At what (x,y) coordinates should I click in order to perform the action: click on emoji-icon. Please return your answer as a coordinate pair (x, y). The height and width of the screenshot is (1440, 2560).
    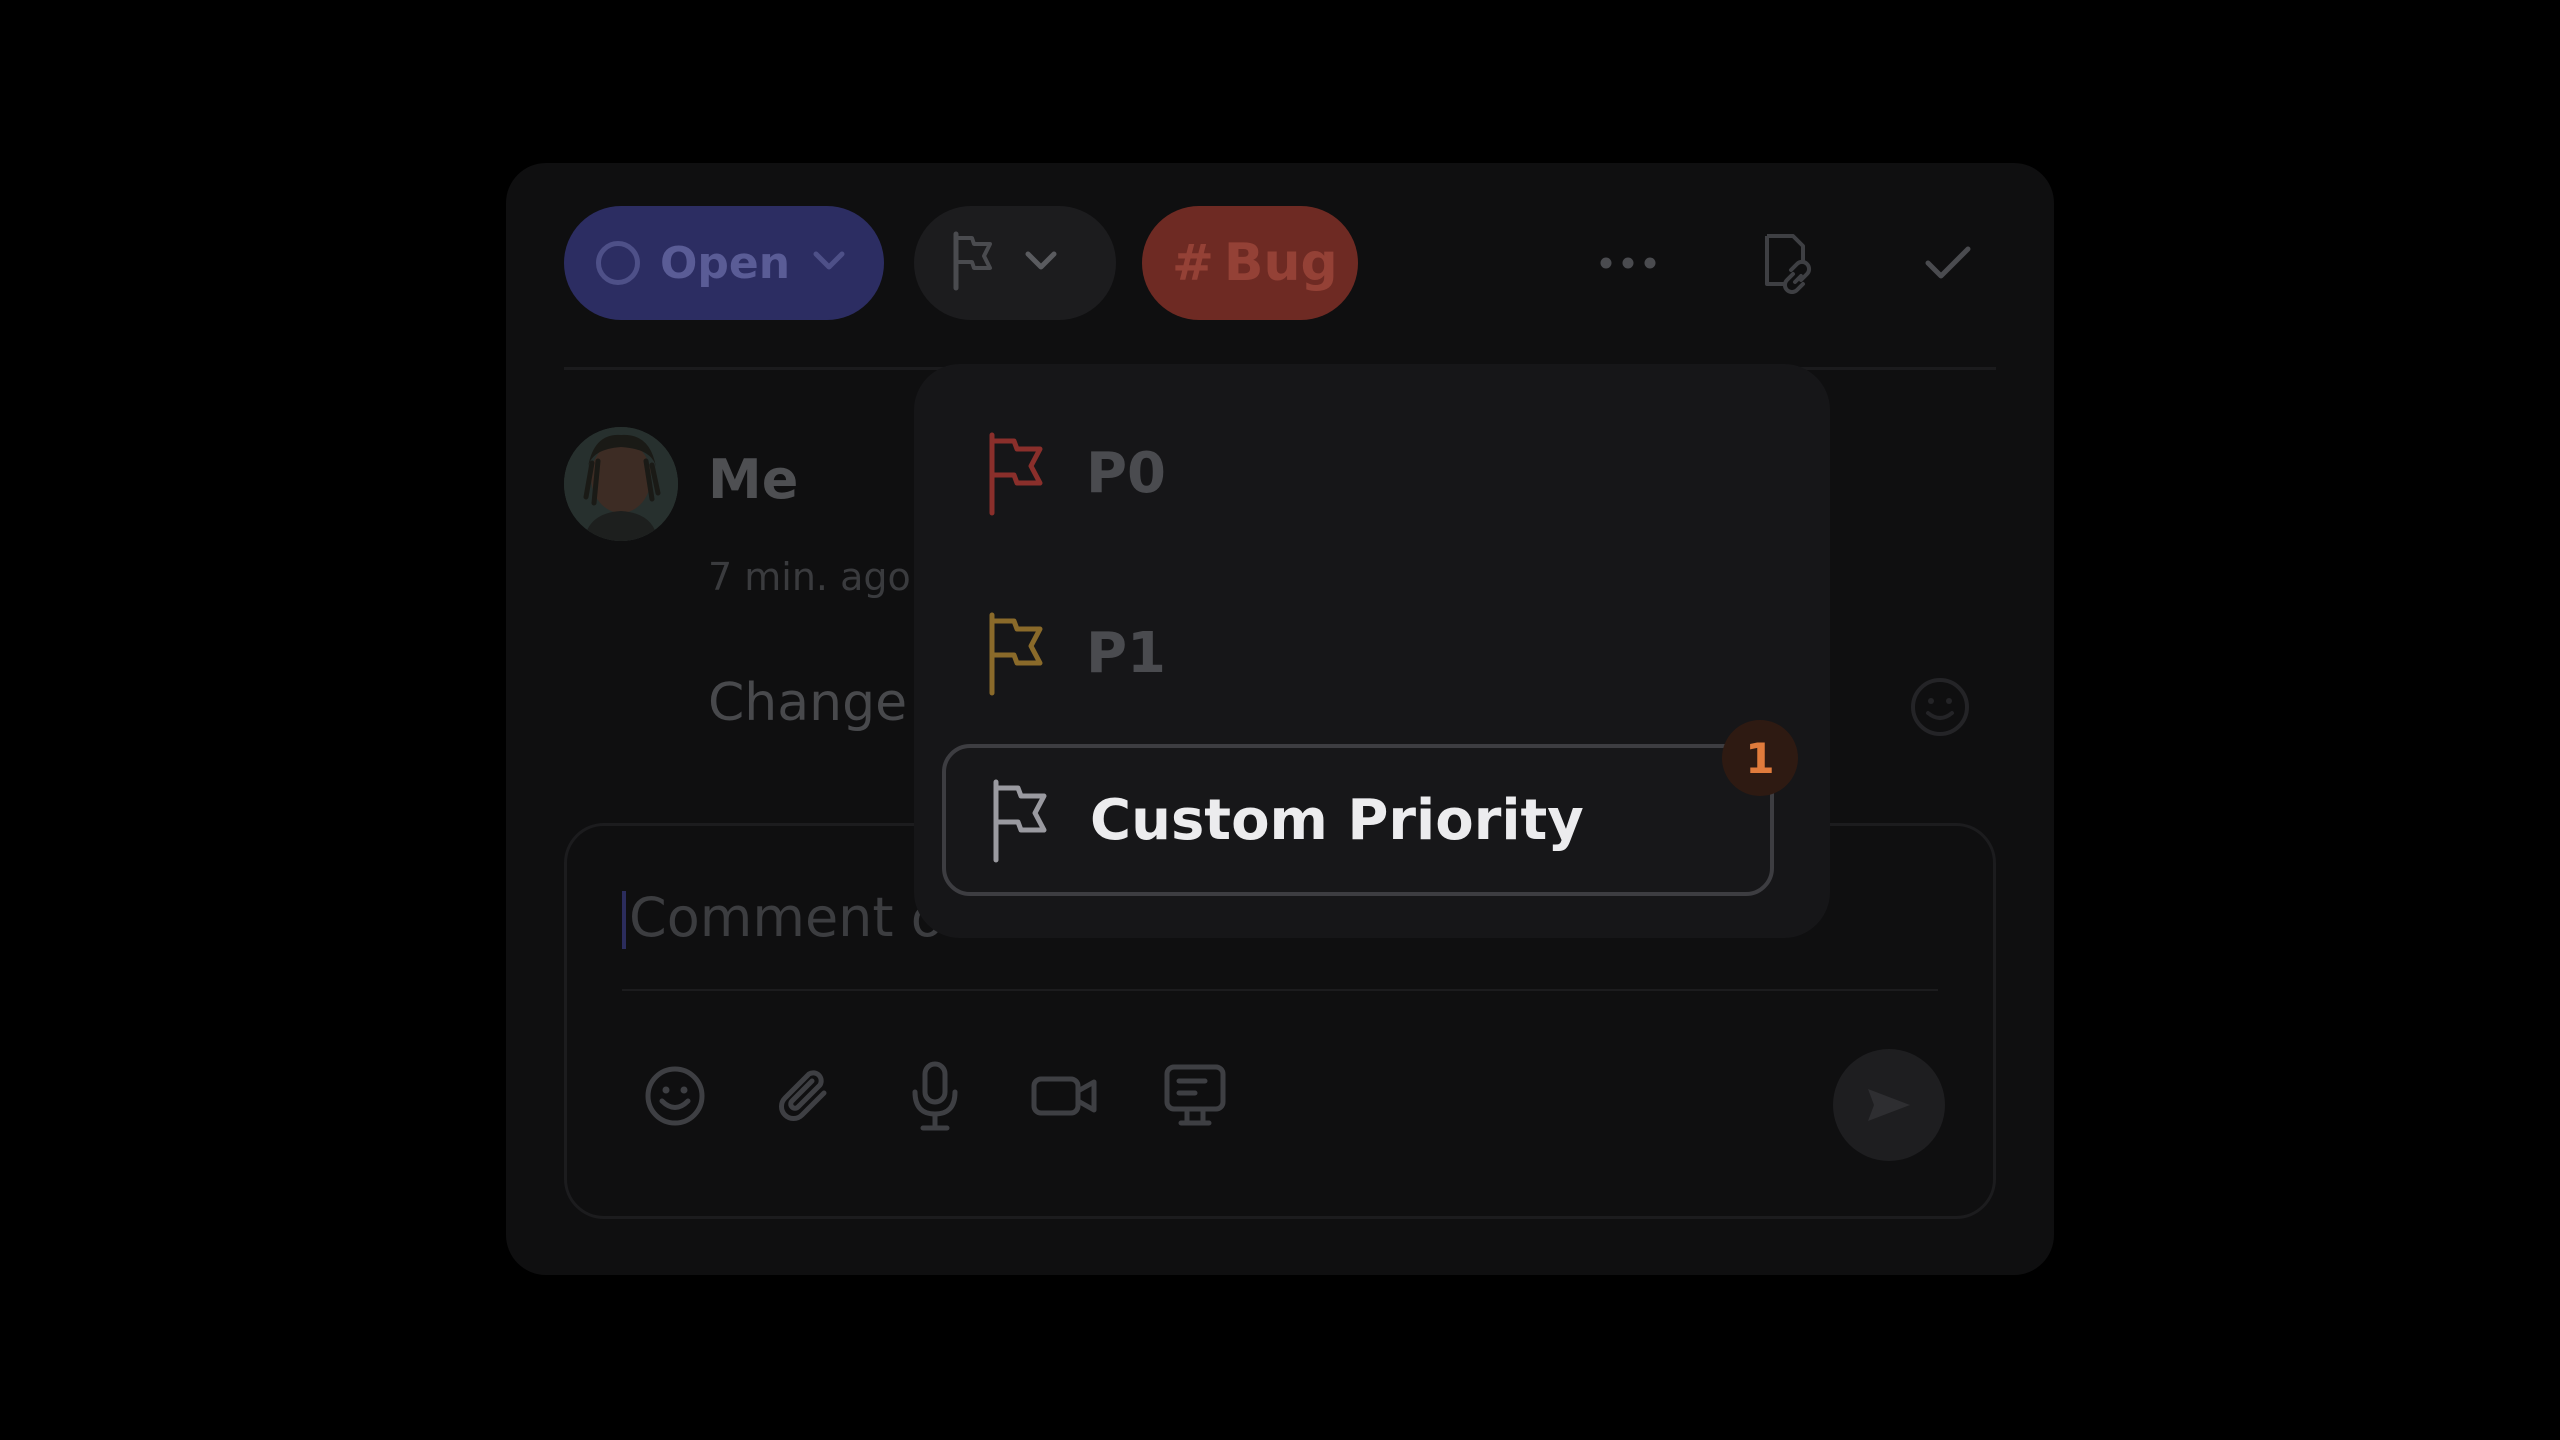
    Looking at the image, I should click on (675, 1096).